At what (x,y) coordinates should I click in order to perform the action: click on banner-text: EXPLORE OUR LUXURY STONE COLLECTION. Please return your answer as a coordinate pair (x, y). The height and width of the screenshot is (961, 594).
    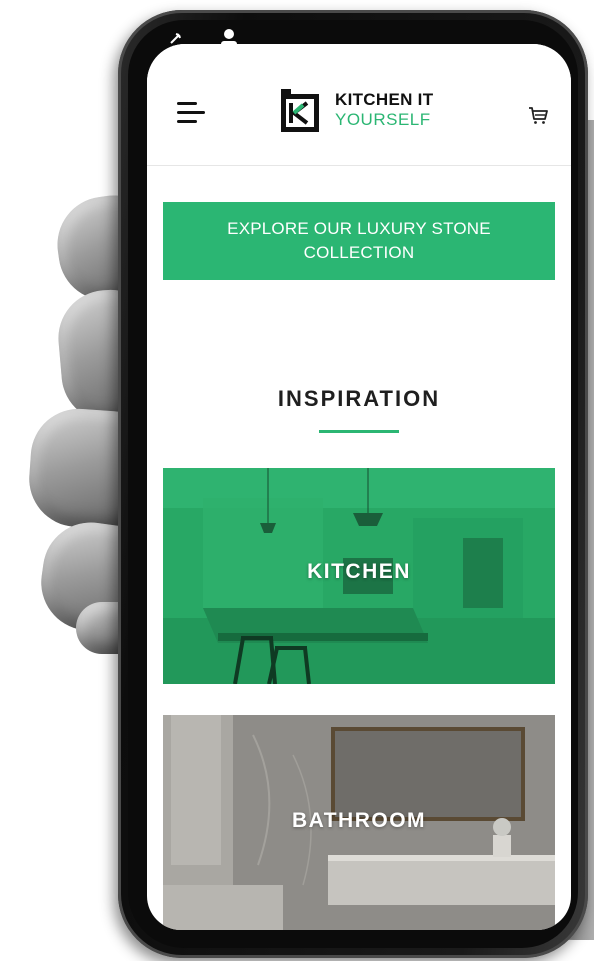
    Looking at the image, I should click on (359, 240).